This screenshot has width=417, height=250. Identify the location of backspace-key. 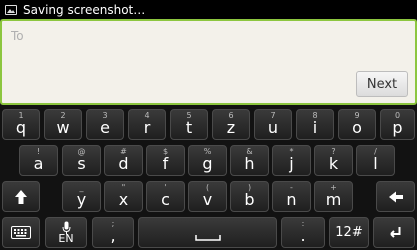
(395, 196).